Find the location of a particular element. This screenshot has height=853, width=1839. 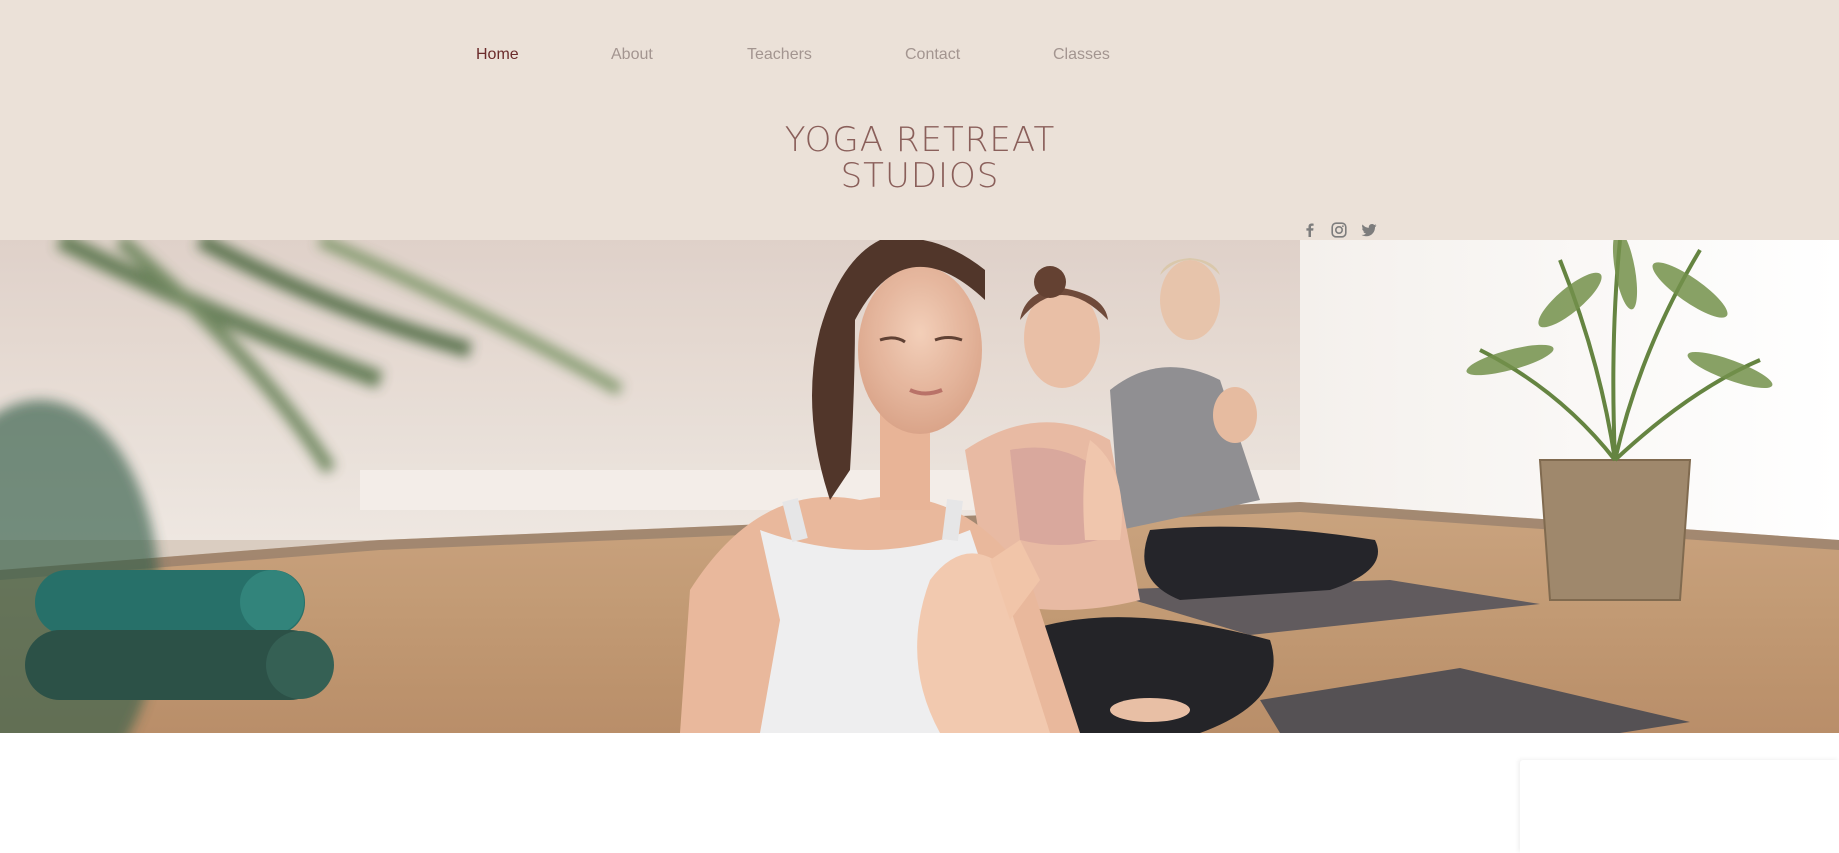

site-title-line2: STUDIOS is located at coordinates (920, 176).